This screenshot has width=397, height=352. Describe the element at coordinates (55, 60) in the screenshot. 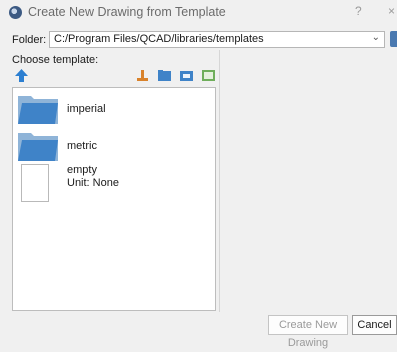

I see `choose-template-label: Choose template:` at that location.